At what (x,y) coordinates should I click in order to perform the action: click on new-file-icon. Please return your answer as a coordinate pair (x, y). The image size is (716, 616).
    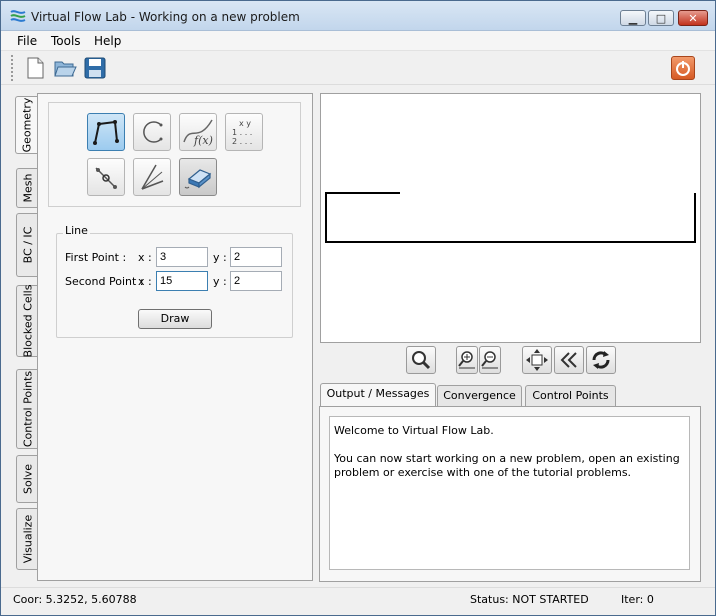
    Looking at the image, I should click on (35, 68).